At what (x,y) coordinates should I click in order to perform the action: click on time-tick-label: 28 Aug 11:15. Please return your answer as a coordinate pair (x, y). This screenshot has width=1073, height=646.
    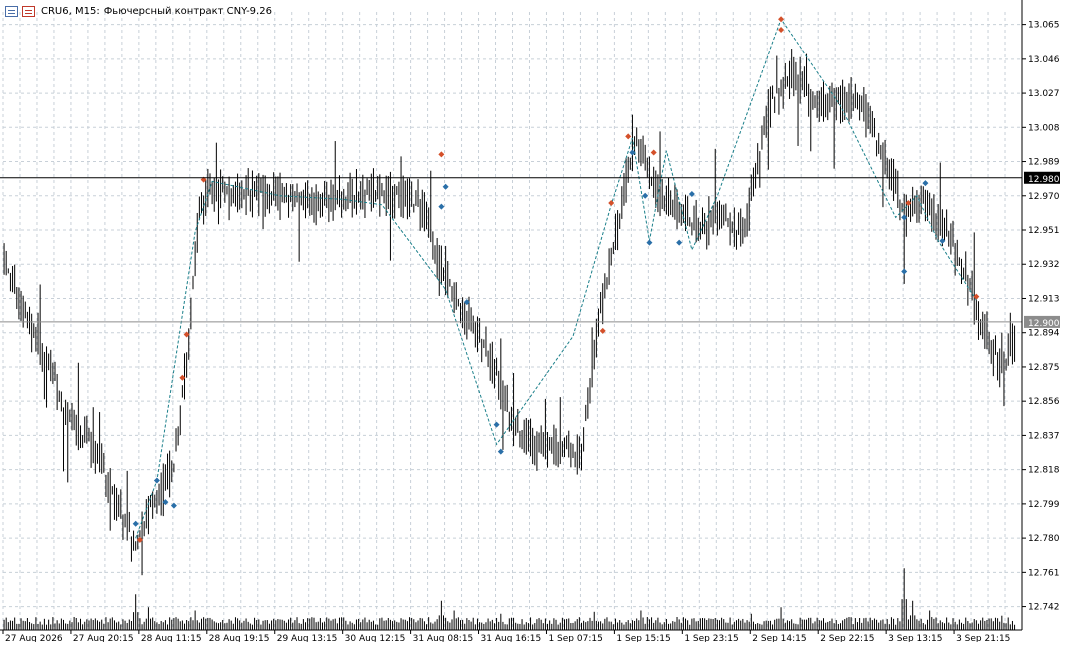
    Looking at the image, I should click on (171, 638).